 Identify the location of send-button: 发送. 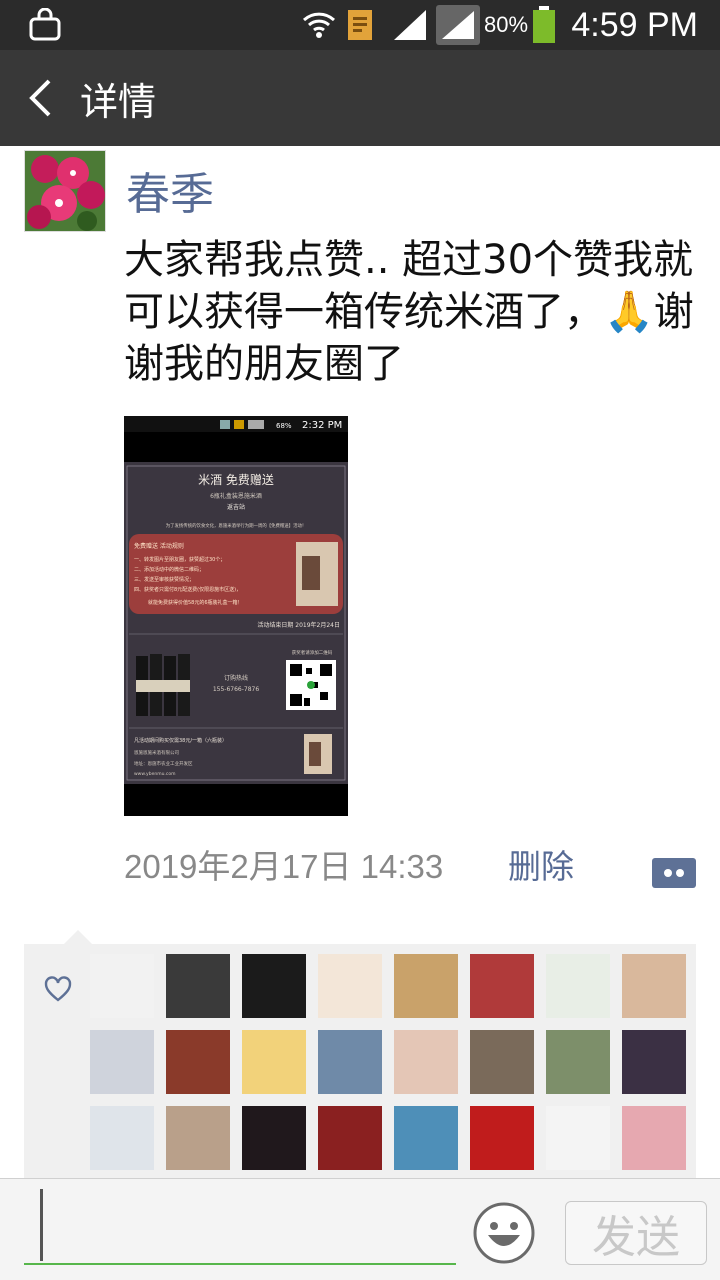
(636, 1233).